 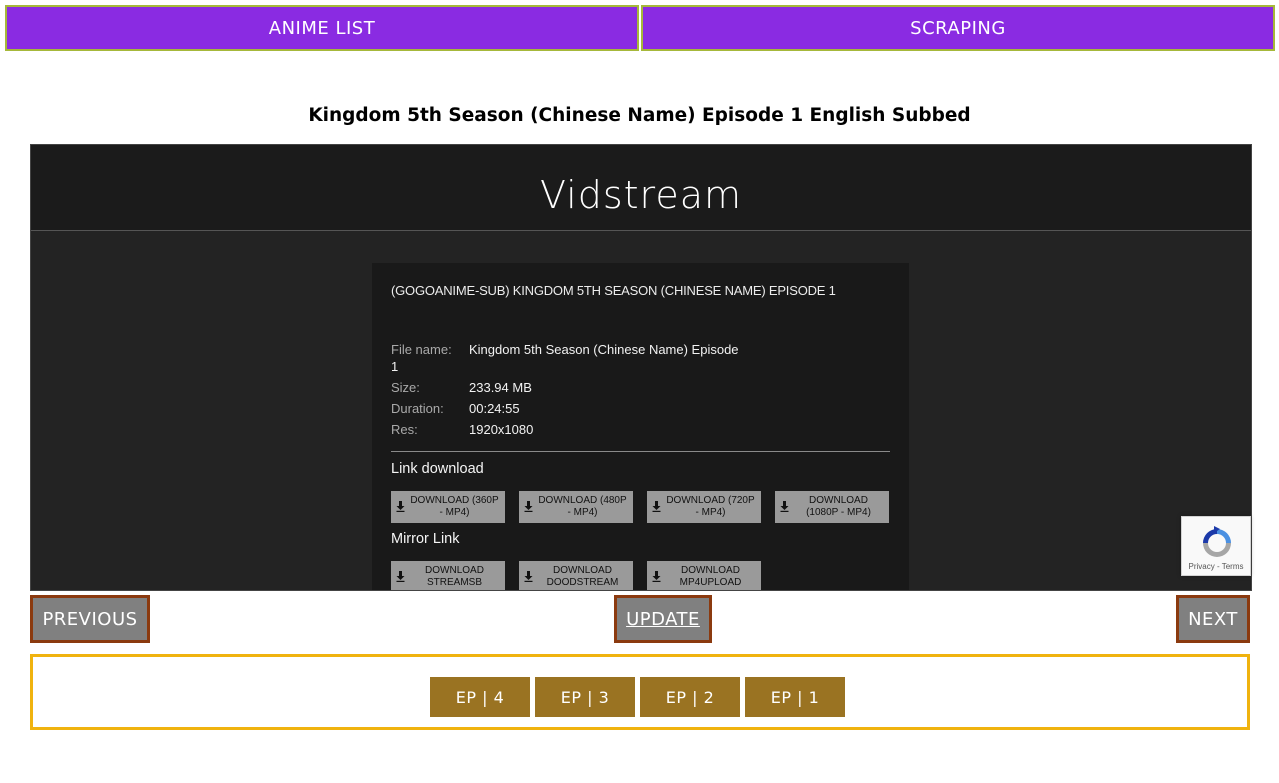 I want to click on logo-vid-text: Vid, so click(x=571, y=195).